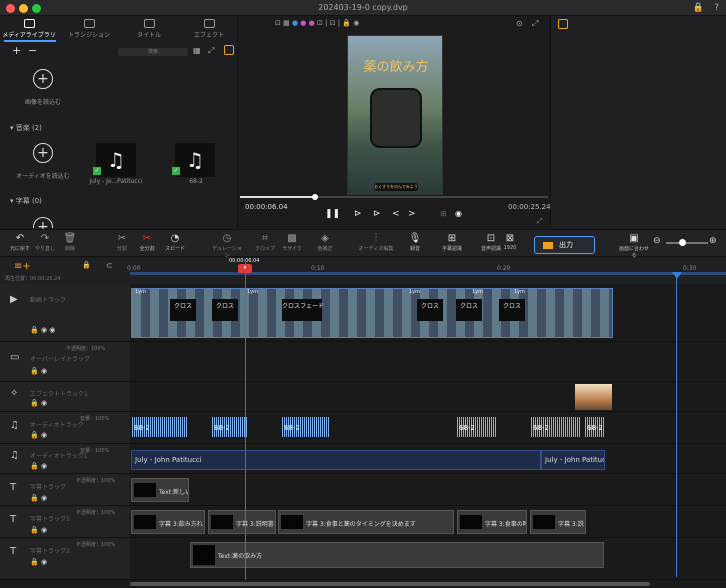 The height and width of the screenshot is (588, 726). What do you see at coordinates (690, 268) in the screenshot?
I see `ruler-tick: 0:30` at bounding box center [690, 268].